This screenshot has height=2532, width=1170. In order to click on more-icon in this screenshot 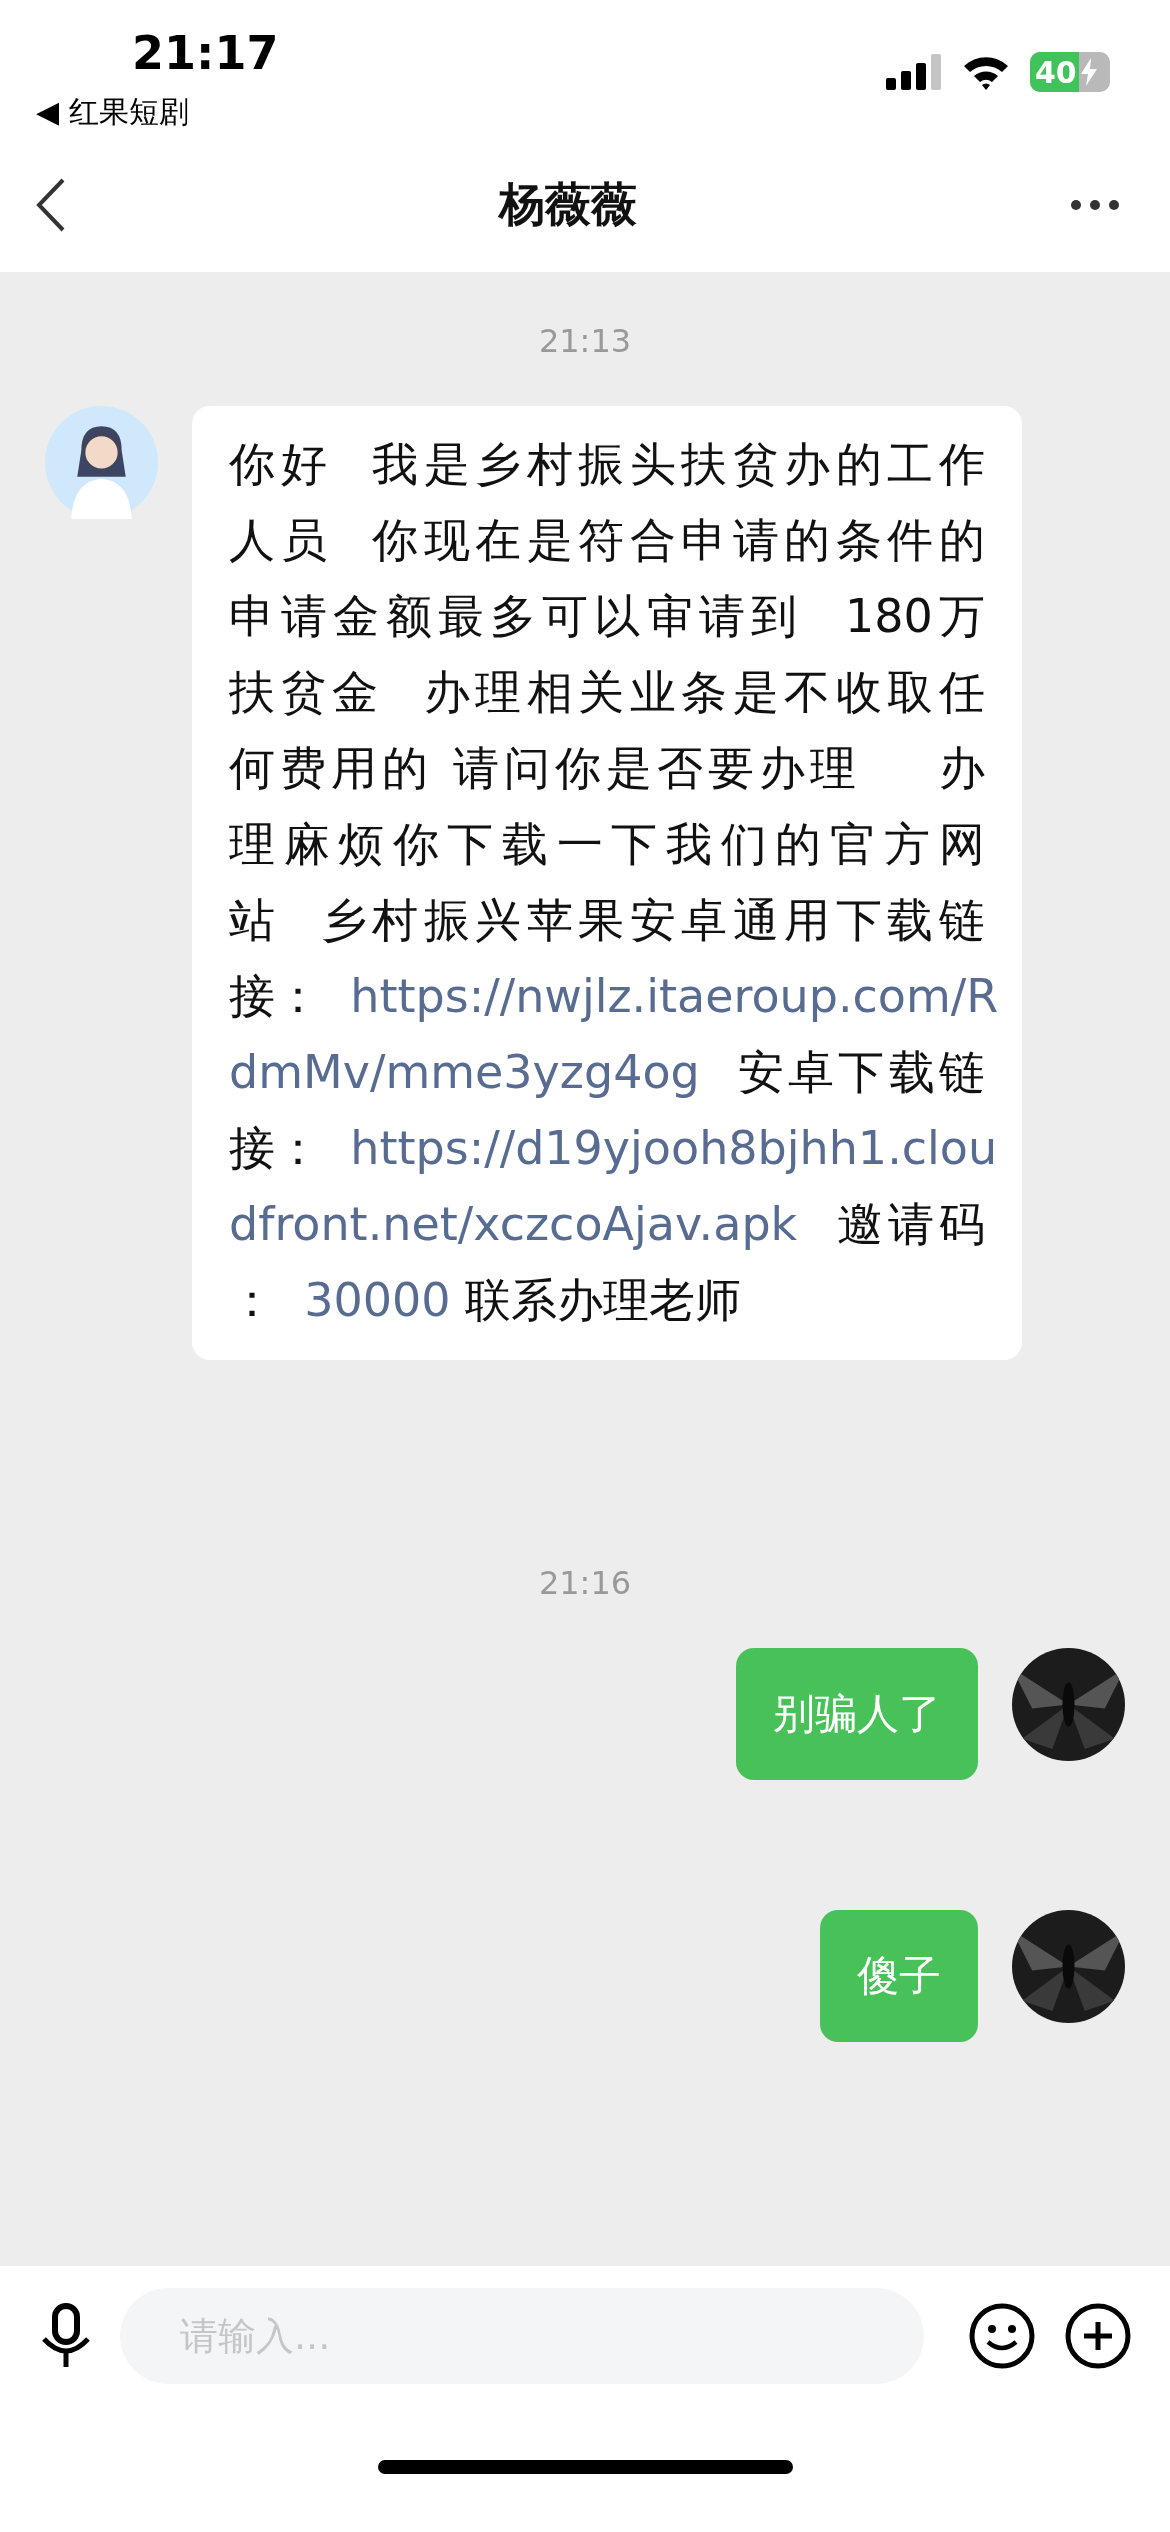, I will do `click(1095, 205)`.